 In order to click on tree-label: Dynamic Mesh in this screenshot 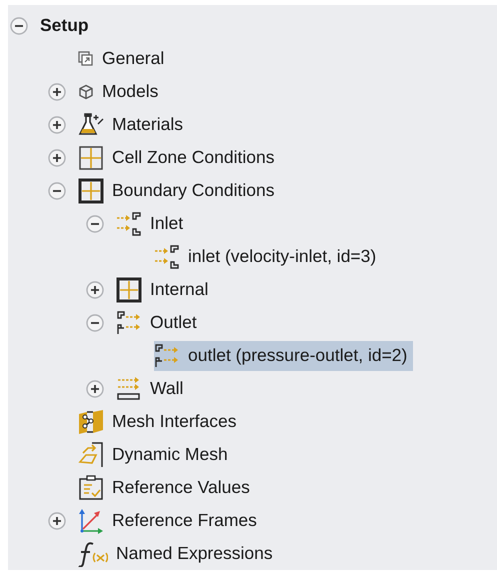, I will do `click(170, 454)`.